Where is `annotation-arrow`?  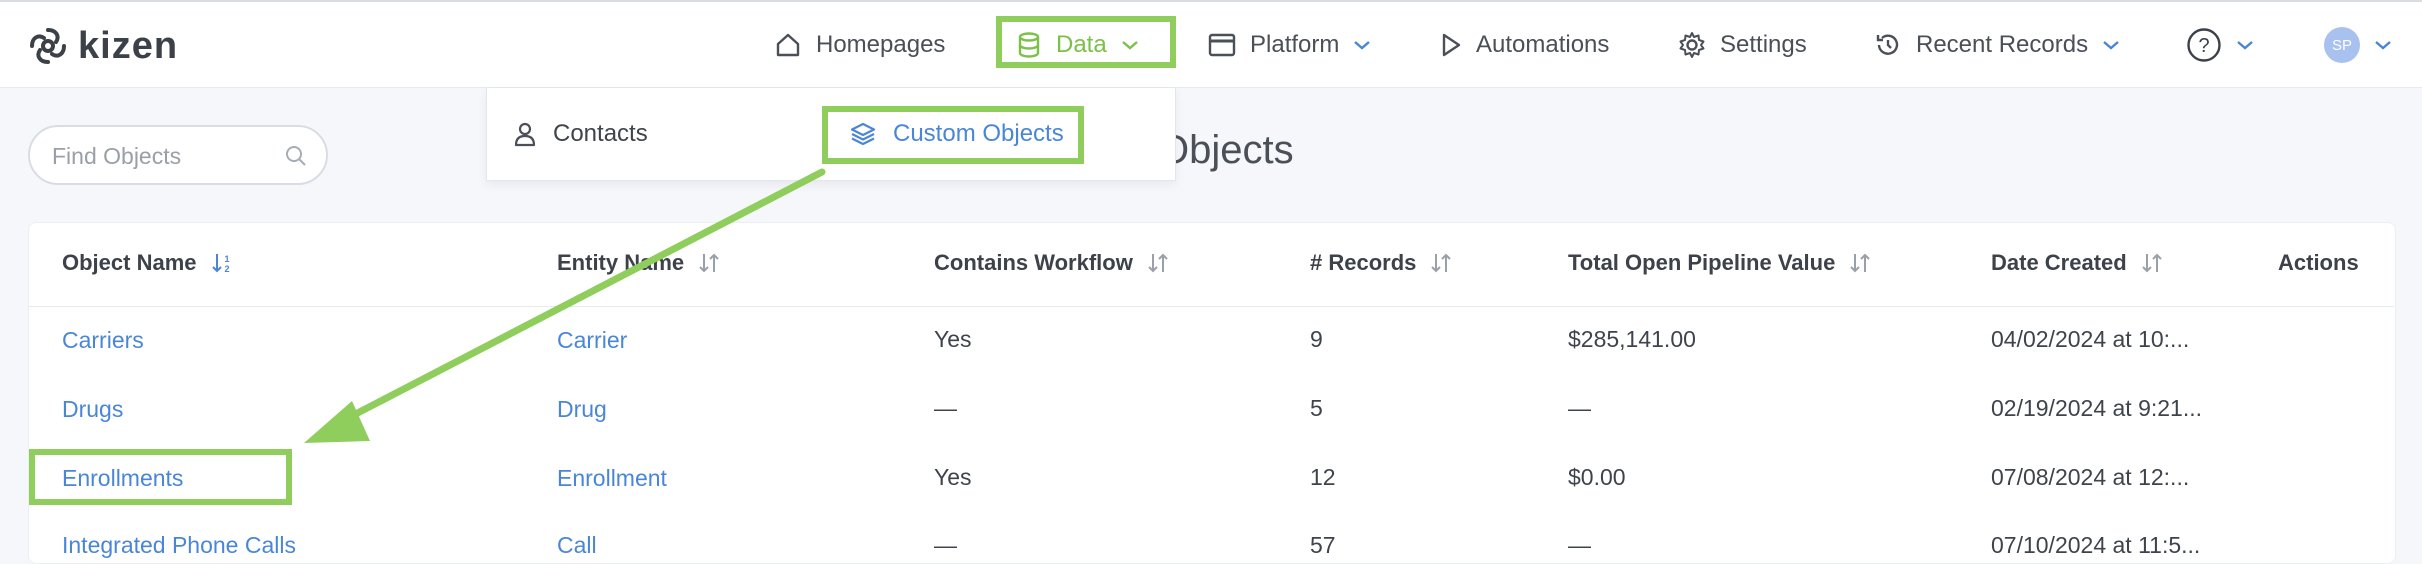
annotation-arrow is located at coordinates (565, 305).